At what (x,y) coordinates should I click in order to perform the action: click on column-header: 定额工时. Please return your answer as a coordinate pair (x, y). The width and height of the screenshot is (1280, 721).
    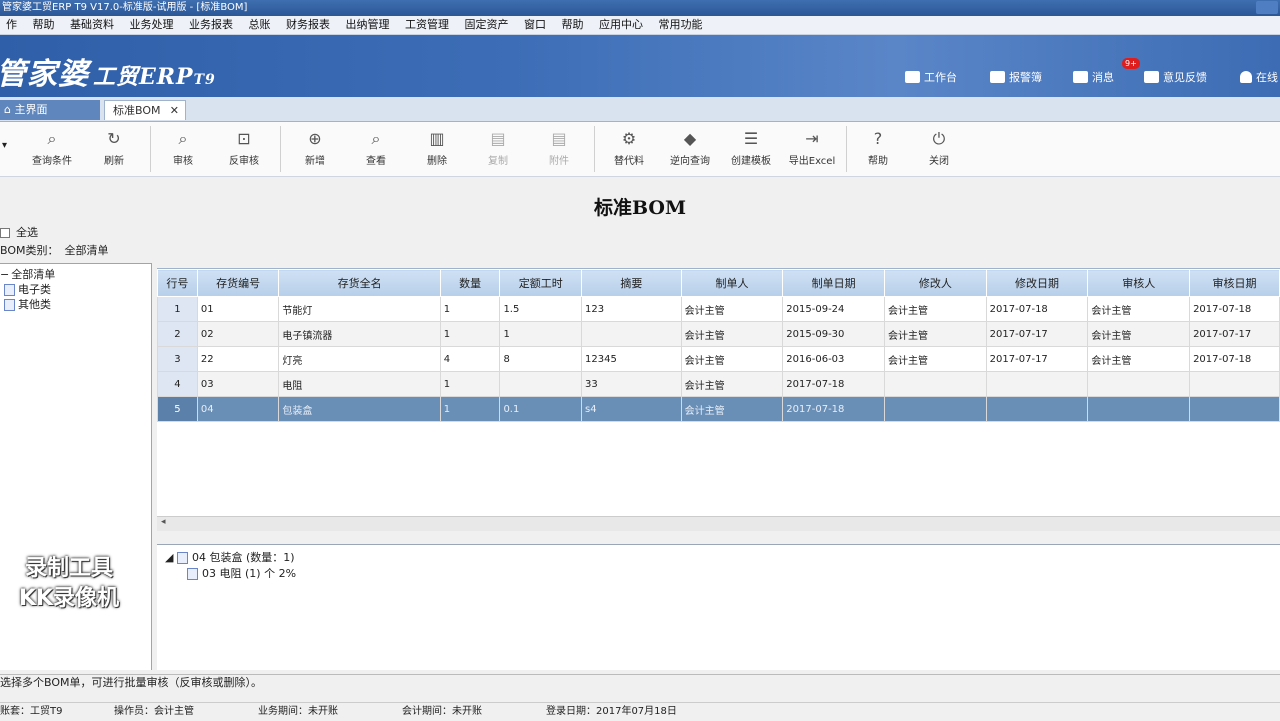
    Looking at the image, I should click on (541, 283).